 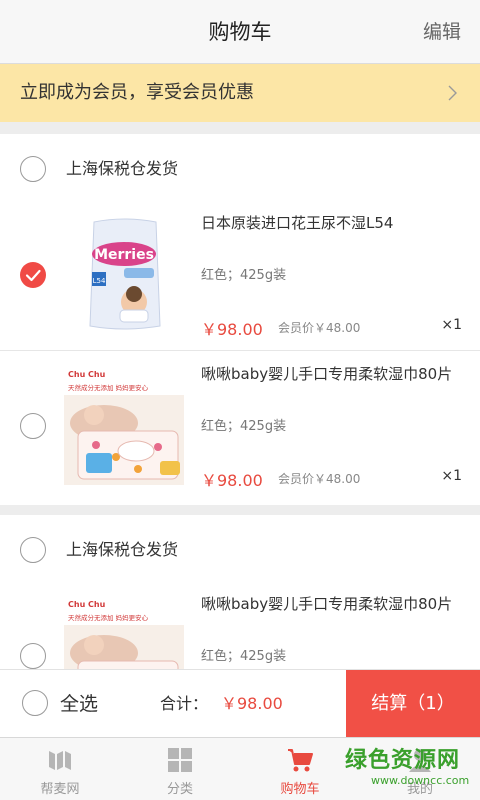 I want to click on item-checkbox-checked, so click(x=33, y=275).